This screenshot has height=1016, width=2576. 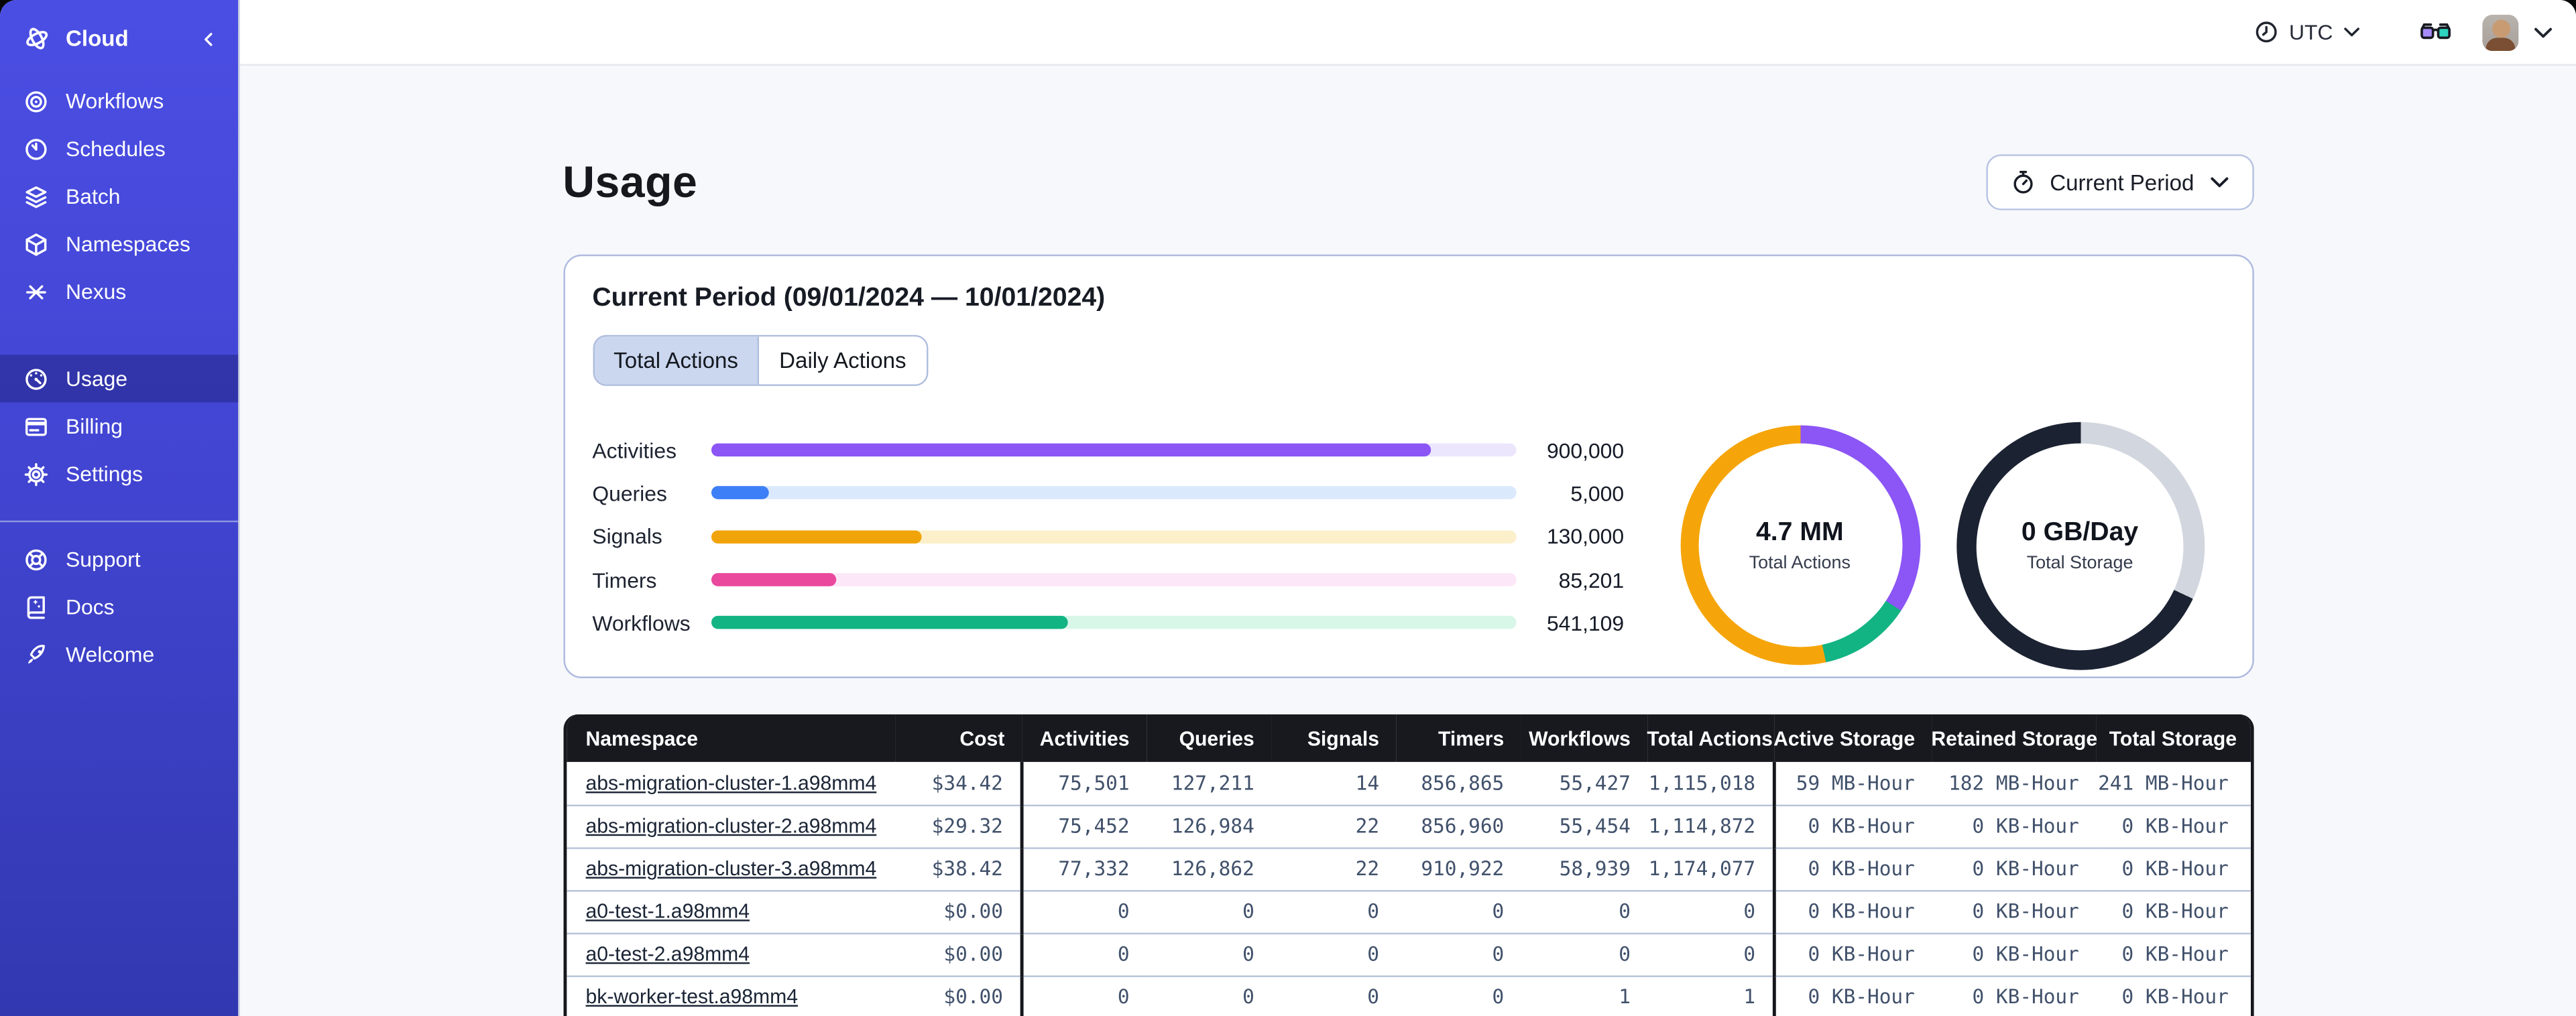 I want to click on table-cell: 126,984, so click(x=1208, y=826).